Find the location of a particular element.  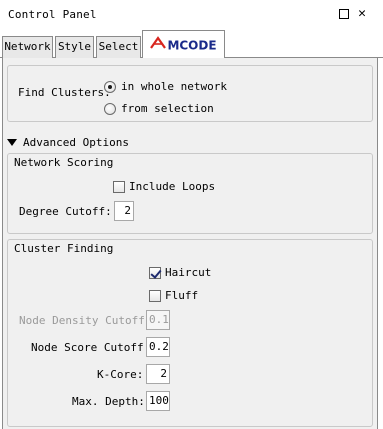

include-loops-box is located at coordinates (119, 186).